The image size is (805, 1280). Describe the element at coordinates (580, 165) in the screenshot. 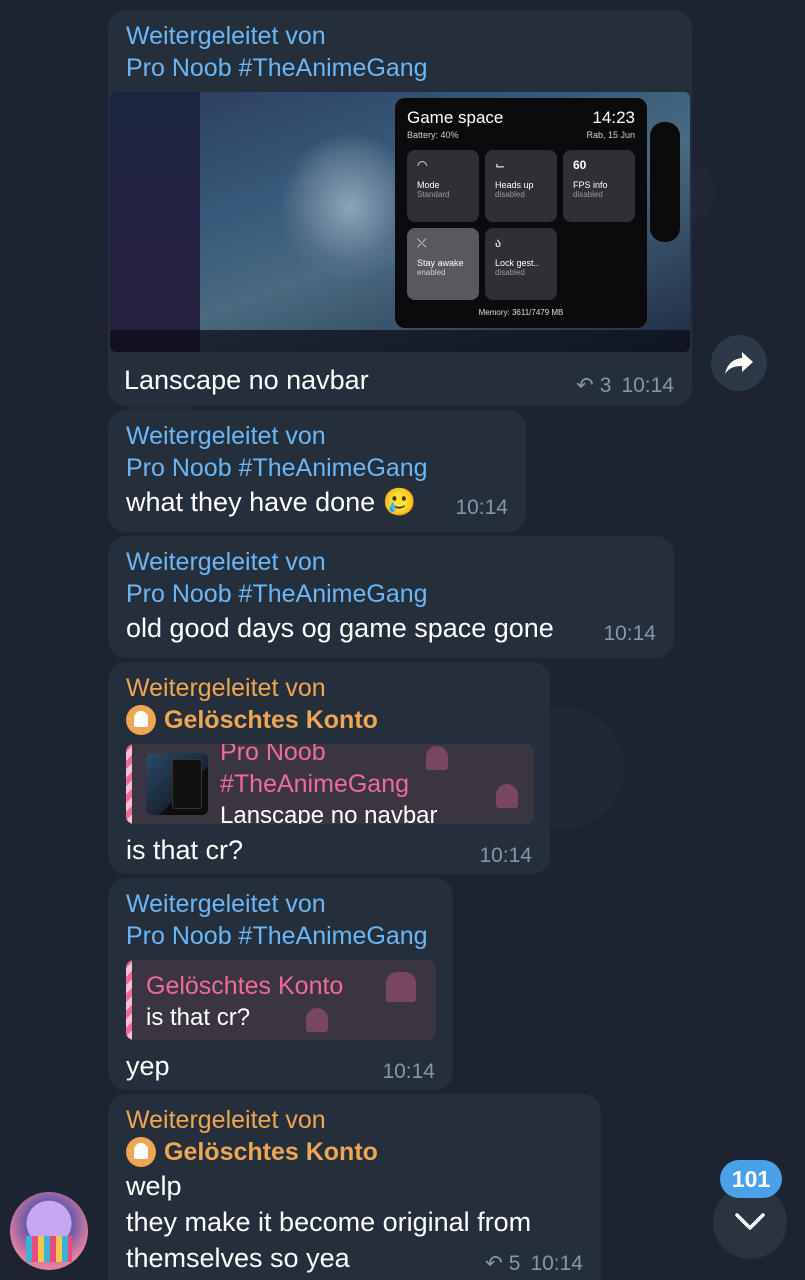

I see `fps-icon: 60` at that location.